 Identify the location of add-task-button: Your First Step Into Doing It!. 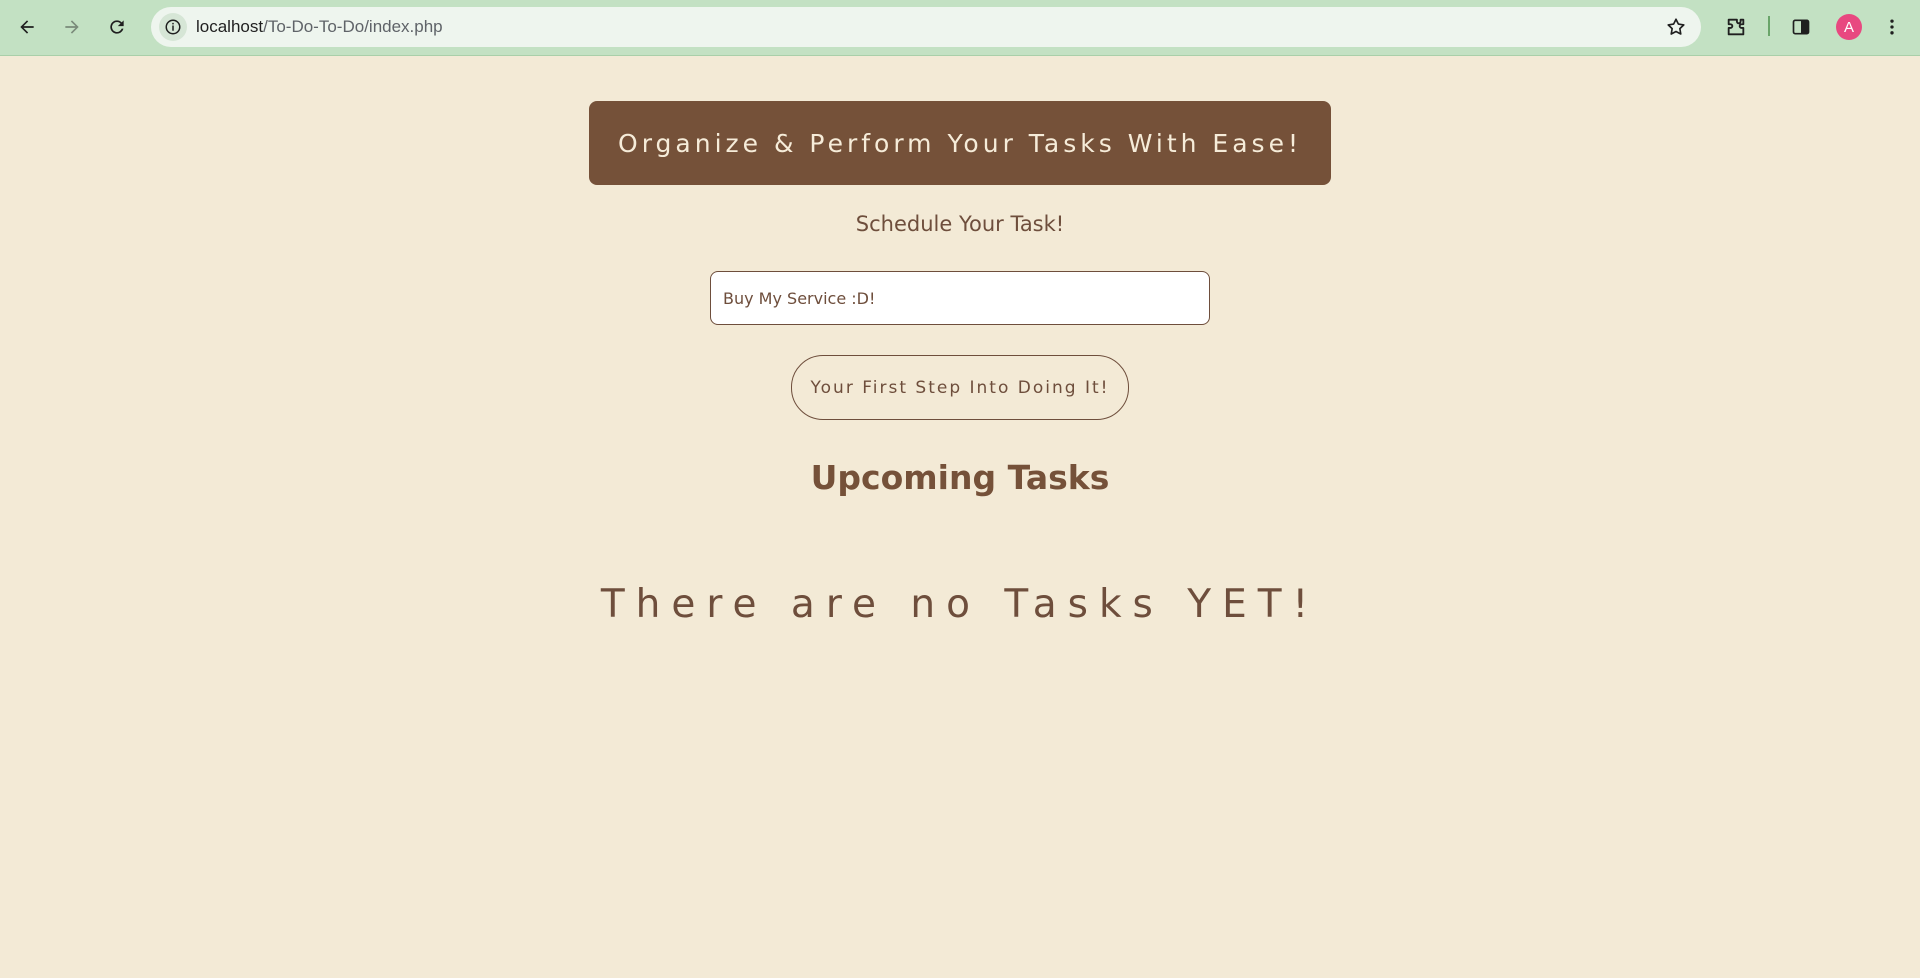
(960, 387).